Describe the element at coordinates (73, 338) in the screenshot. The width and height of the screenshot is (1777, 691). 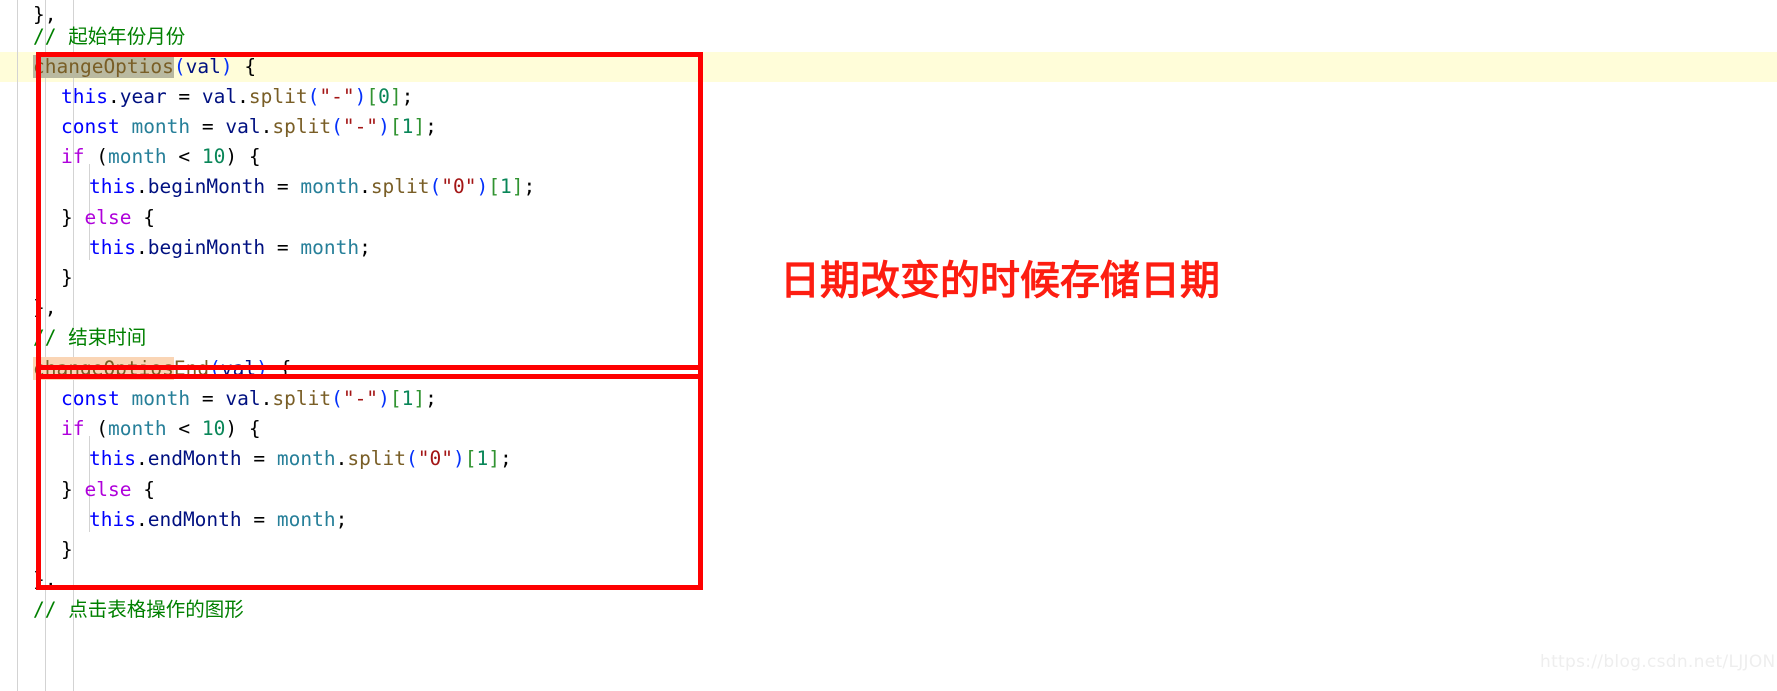
I see `code-line: // 结束时间` at that location.